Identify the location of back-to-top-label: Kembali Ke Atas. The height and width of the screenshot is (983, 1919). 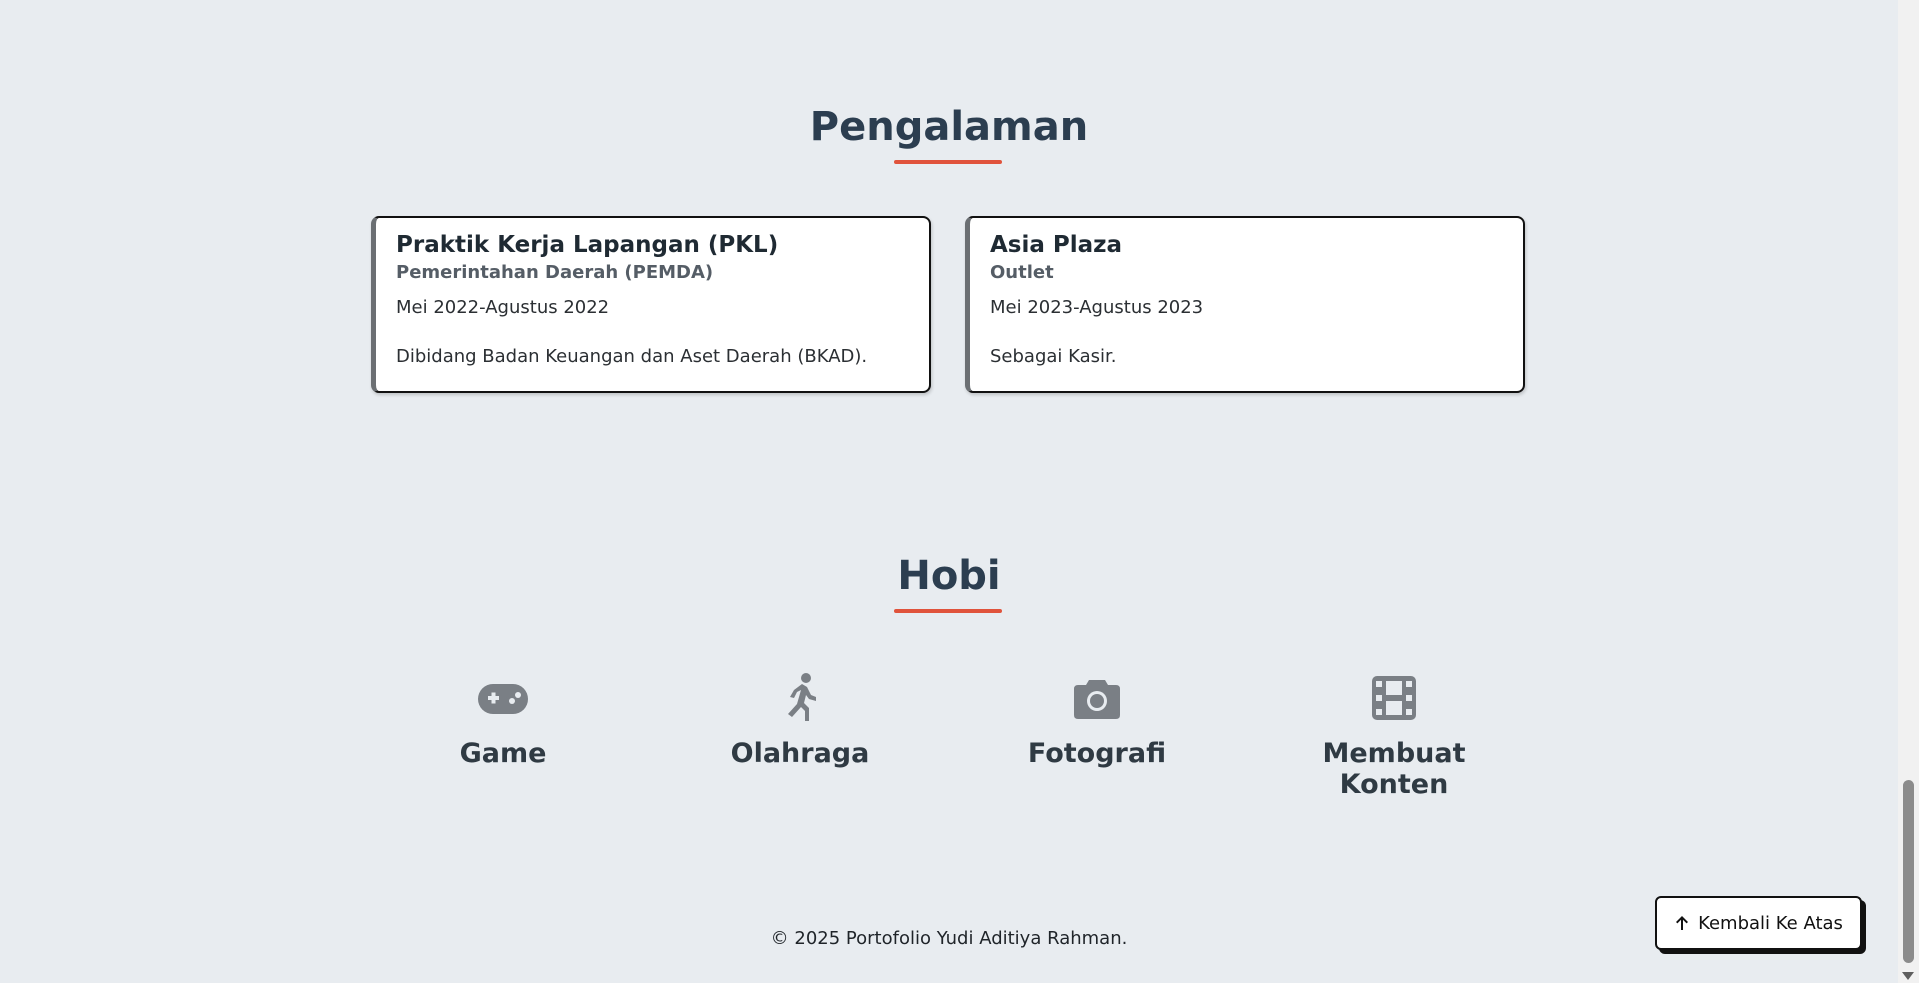
(1770, 923).